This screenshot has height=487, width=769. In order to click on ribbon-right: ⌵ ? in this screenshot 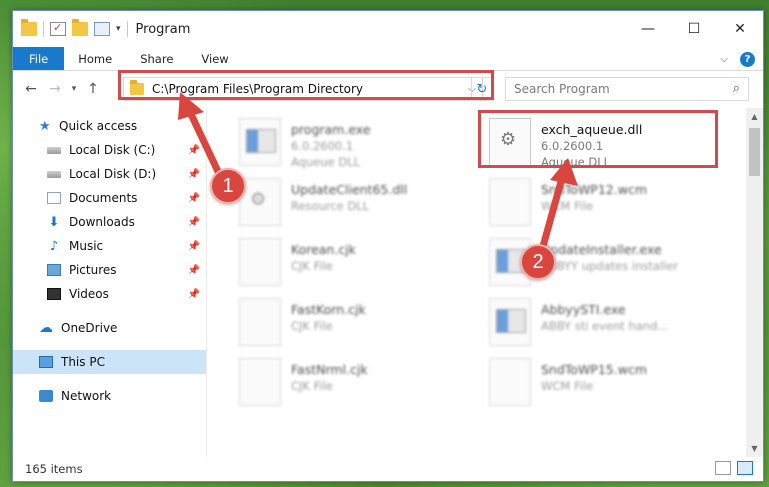, I will do `click(737, 59)`.